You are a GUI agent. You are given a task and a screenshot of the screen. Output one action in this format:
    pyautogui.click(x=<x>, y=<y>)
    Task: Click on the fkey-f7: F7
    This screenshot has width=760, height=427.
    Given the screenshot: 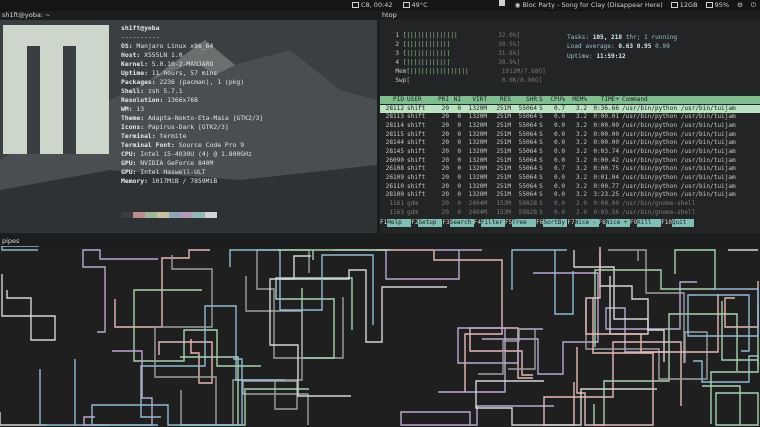 What is the action you would take?
    pyautogui.click(x=570, y=223)
    